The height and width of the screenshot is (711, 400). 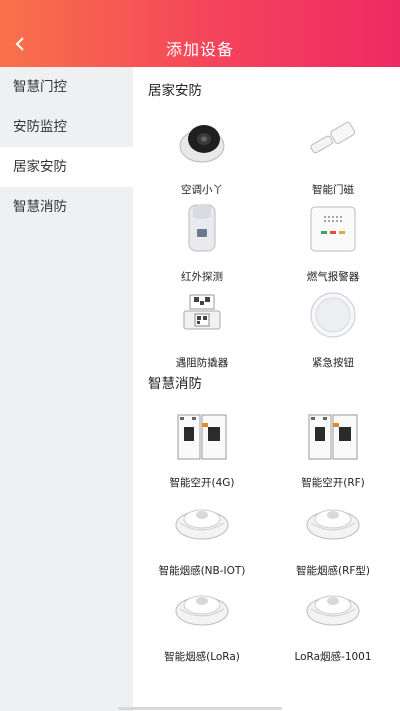 I want to click on device-smoke-detector-nb-iot: 智能烟感(NB-IOT), so click(x=202, y=535).